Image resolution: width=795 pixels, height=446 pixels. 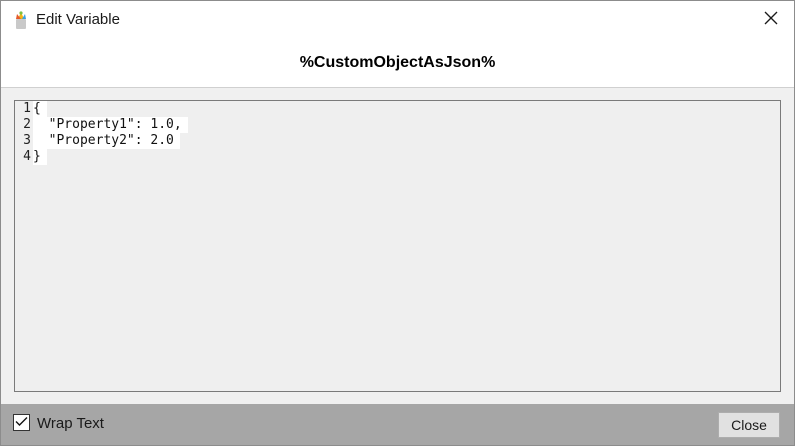 I want to click on variable-header: %CustomObjectAsJson%, so click(x=397, y=63).